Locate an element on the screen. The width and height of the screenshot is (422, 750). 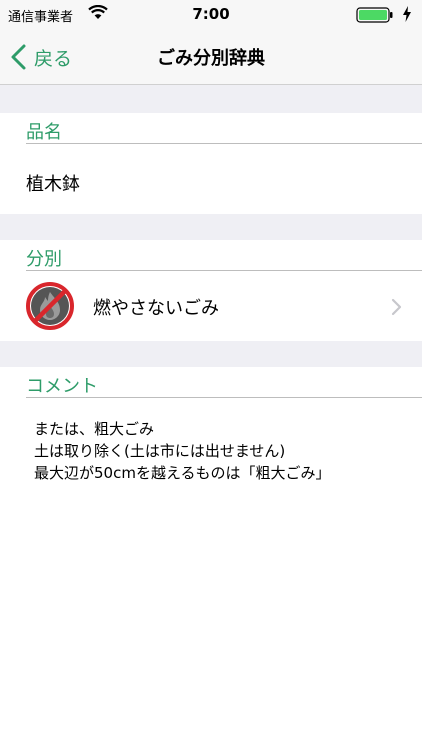
charging-bolt-icon is located at coordinates (407, 14).